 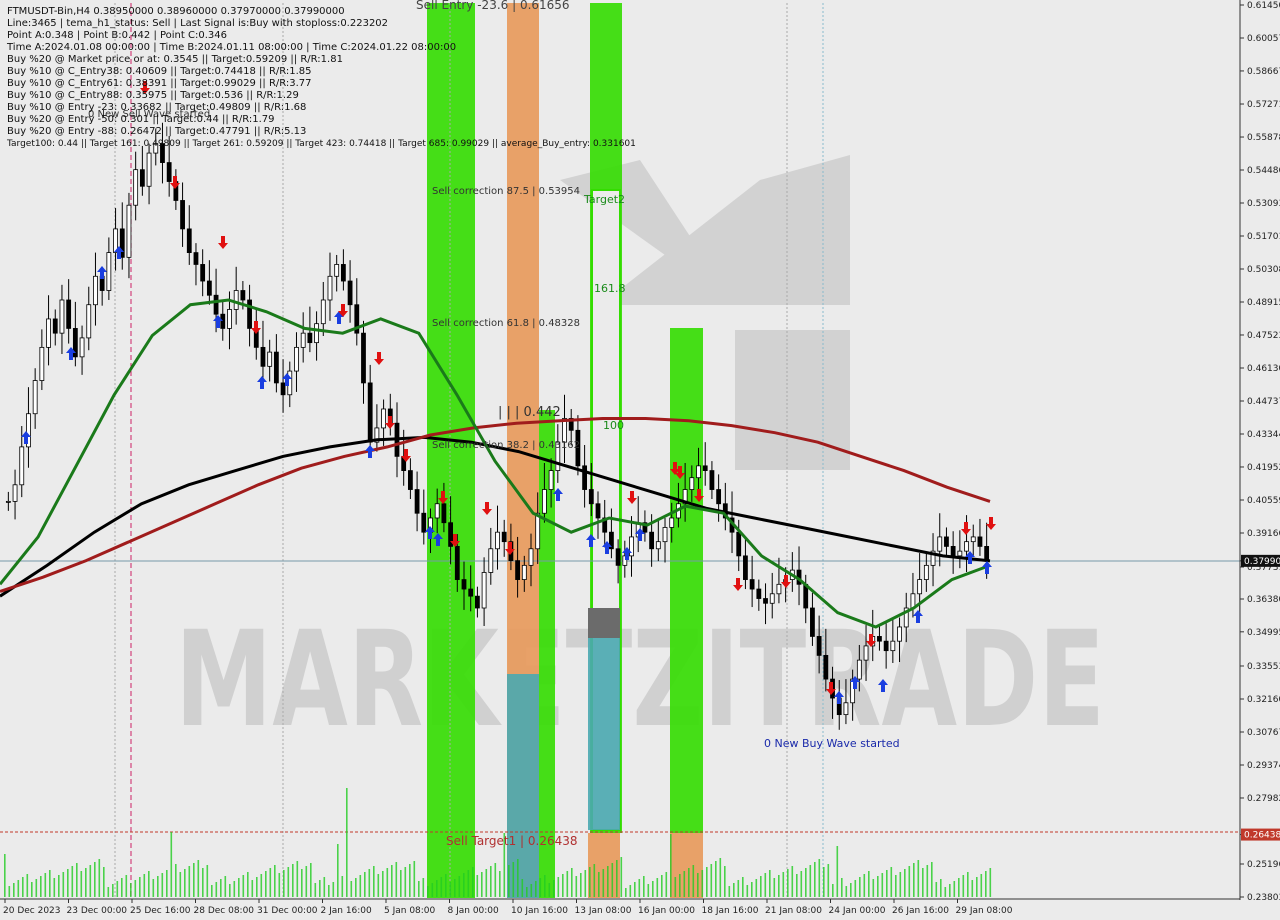 I want to click on price-tick-label: 0.27982, so click(x=1263, y=799).